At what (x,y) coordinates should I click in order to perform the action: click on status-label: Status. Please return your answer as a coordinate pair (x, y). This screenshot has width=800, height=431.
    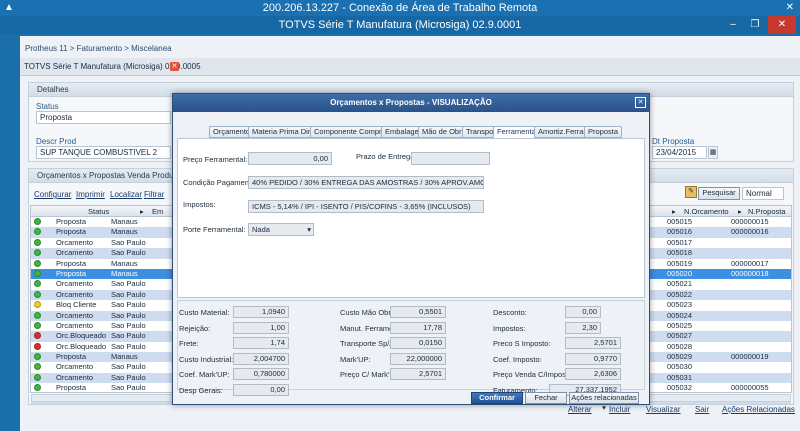
    Looking at the image, I should click on (47, 106).